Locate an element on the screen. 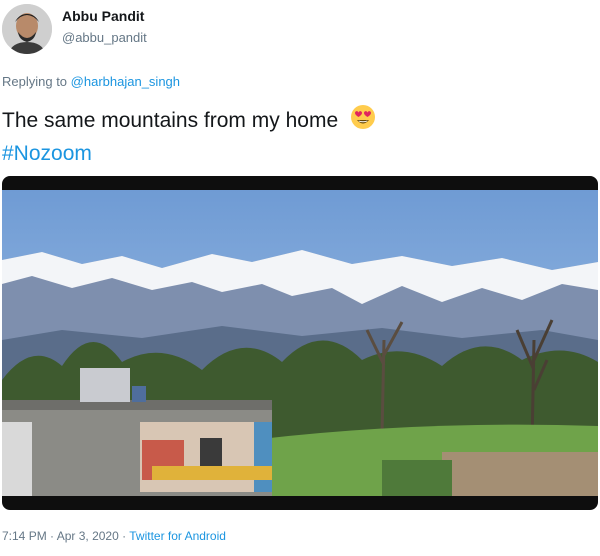 The width and height of the screenshot is (600, 556). replying-prefix: Replying to is located at coordinates (35, 81).